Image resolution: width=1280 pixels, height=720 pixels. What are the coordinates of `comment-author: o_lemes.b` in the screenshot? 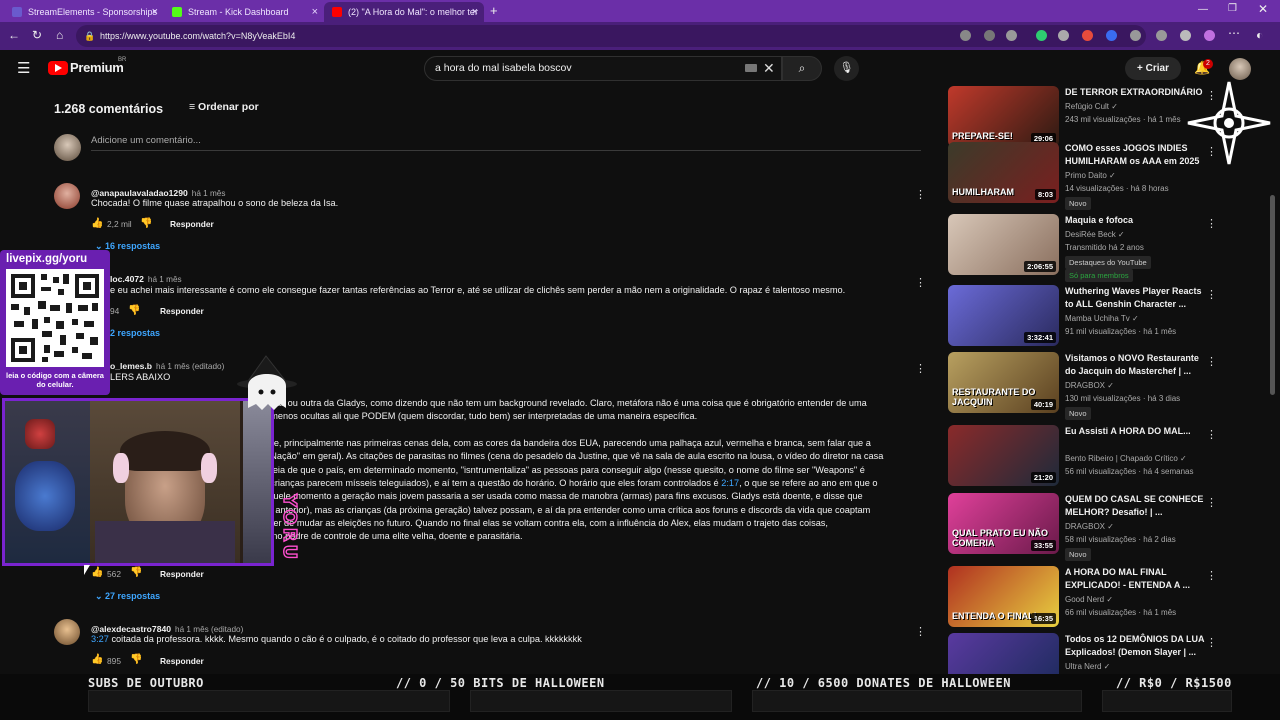 It's located at (131, 366).